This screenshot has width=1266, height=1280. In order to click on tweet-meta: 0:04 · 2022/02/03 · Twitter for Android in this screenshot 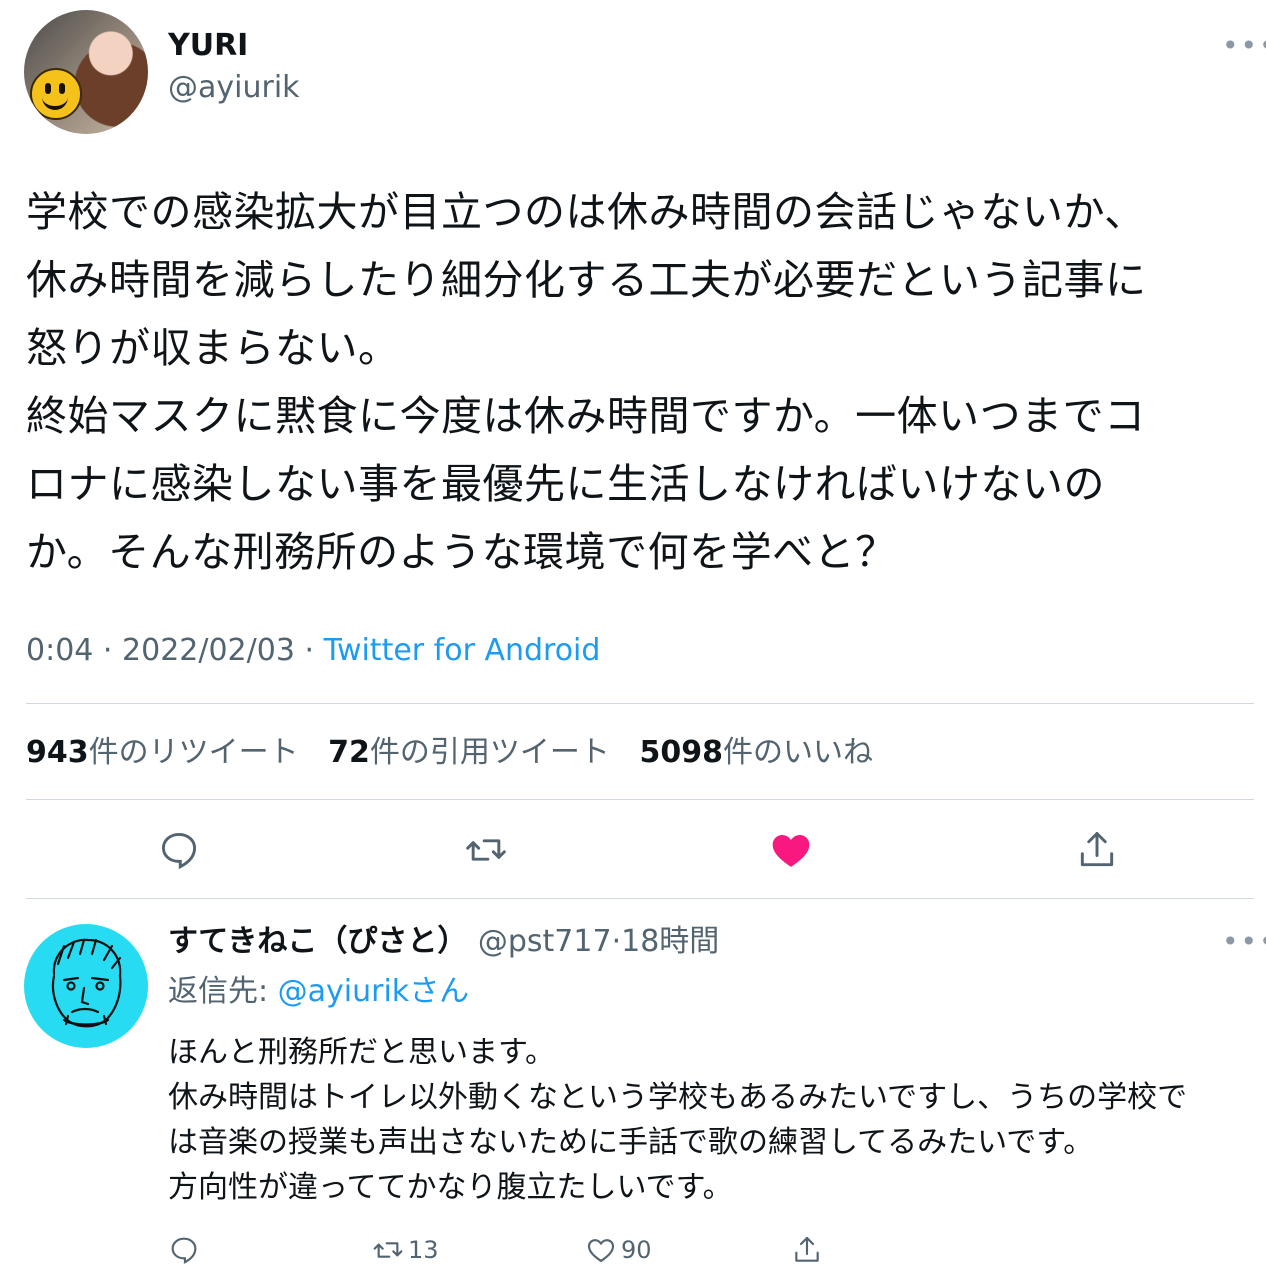, I will do `click(313, 651)`.